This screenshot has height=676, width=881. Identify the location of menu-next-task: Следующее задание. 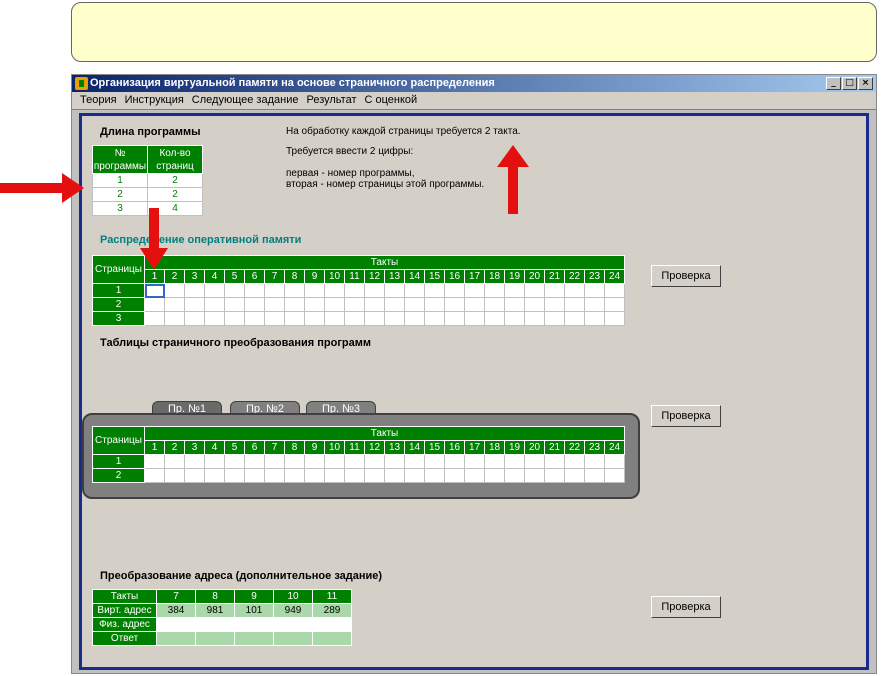
(245, 100).